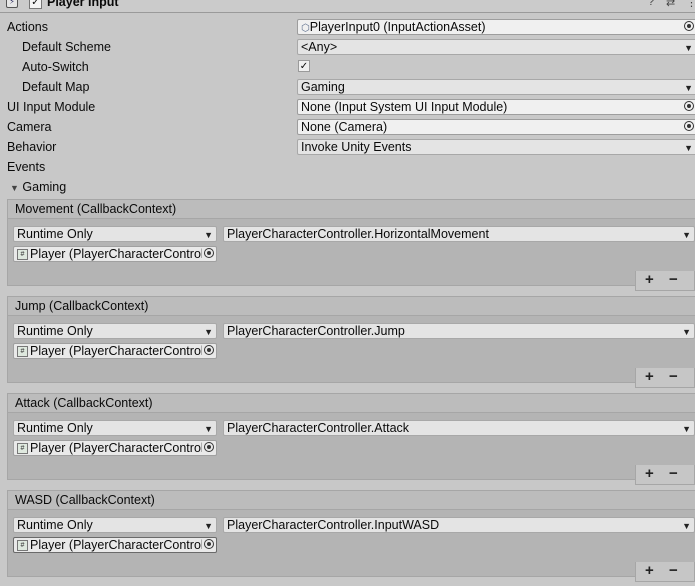 The width and height of the screenshot is (695, 586). Describe the element at coordinates (56, 87) in the screenshot. I see `default-map-label: Default Map` at that location.